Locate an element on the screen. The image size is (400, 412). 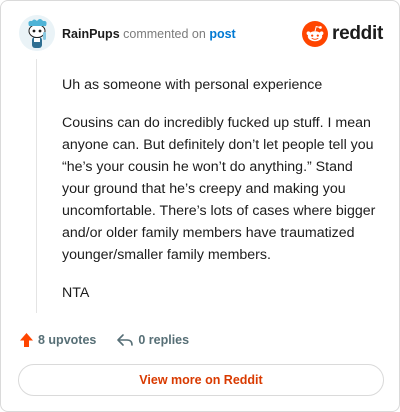
upvote-button: 8 upvotes is located at coordinates (57, 340).